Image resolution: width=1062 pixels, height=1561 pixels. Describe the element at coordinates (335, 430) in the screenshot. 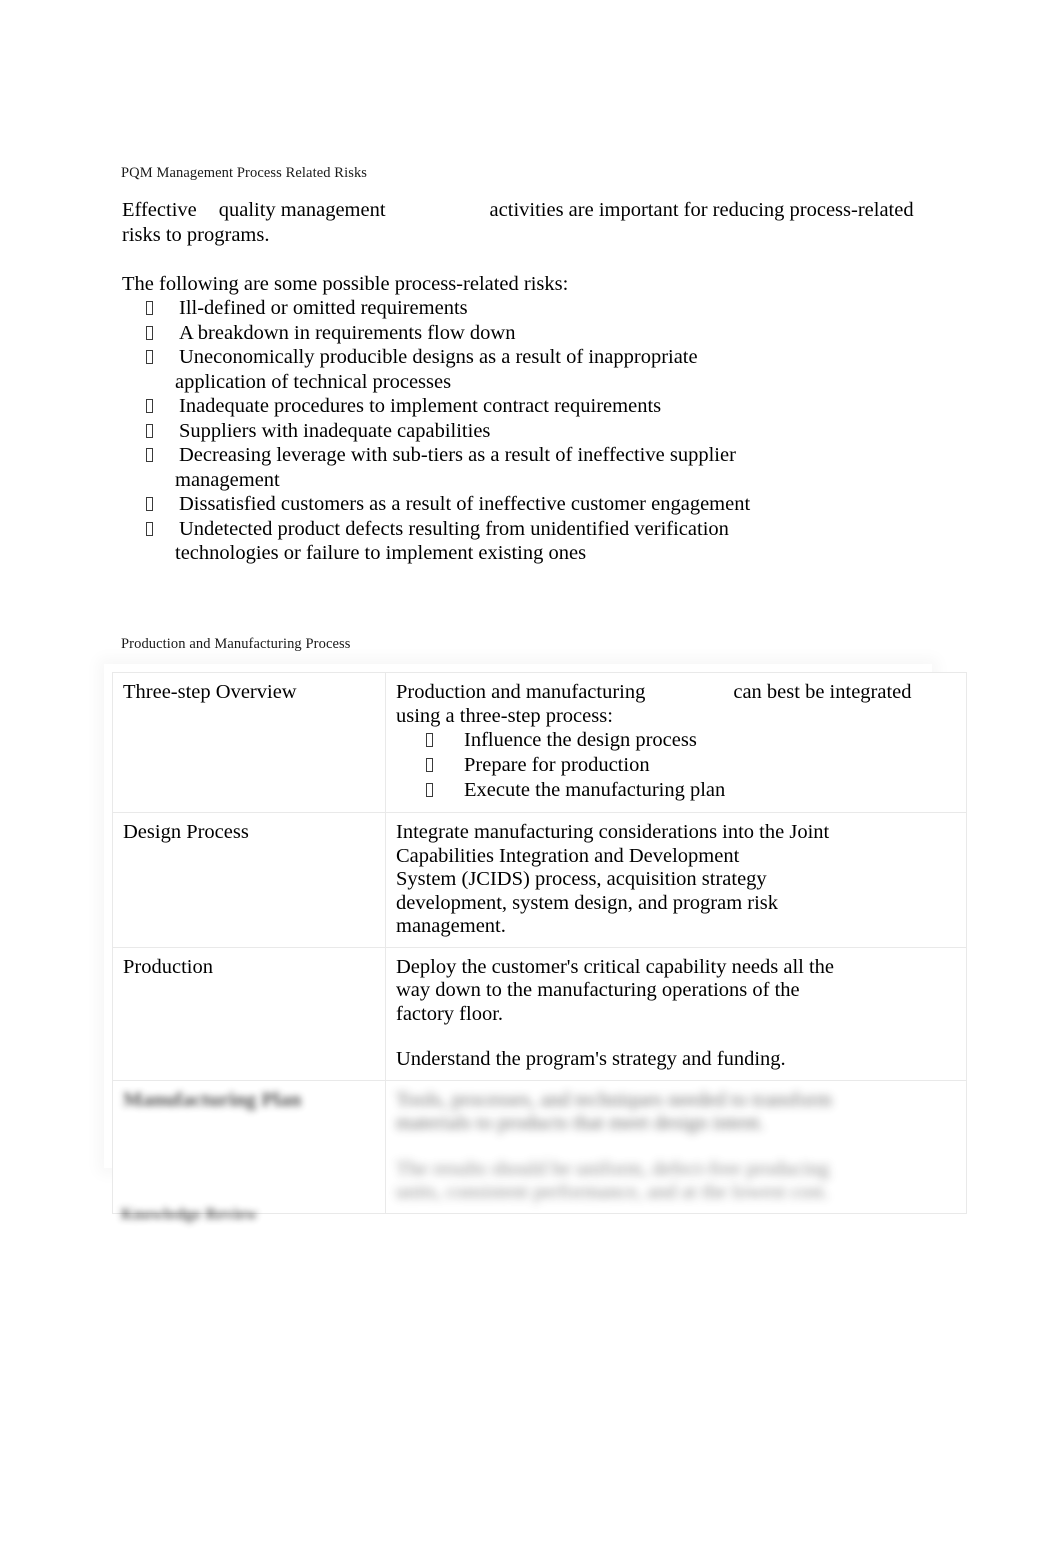

I see `list-item-line-1: Suppliers with inadequate capabilities` at that location.